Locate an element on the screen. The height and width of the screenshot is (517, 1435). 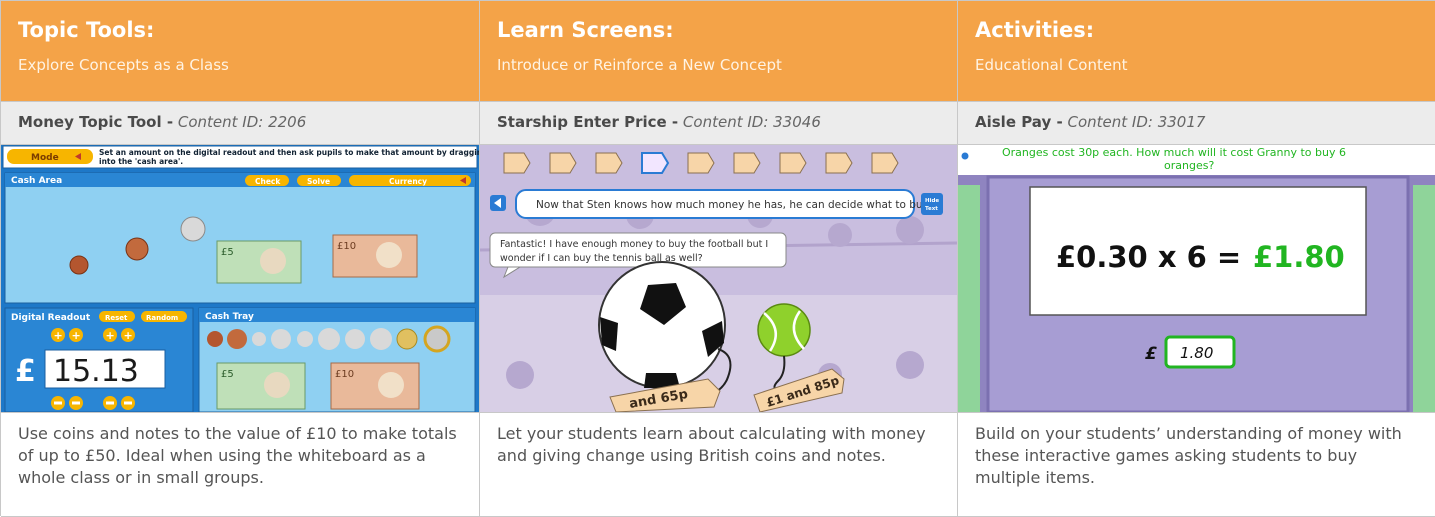
tray-note-10-label: £10 is located at coordinates (344, 374).